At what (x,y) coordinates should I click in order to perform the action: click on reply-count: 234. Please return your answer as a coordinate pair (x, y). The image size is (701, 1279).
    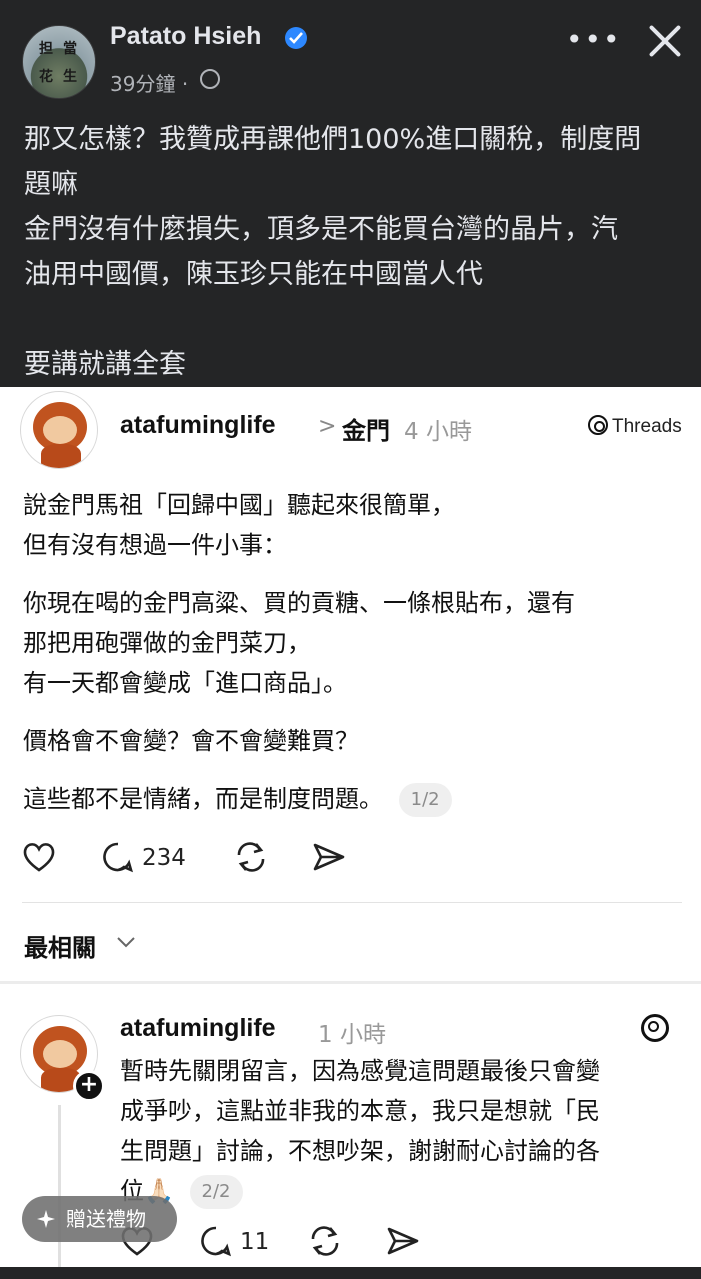
    Looking at the image, I should click on (164, 858).